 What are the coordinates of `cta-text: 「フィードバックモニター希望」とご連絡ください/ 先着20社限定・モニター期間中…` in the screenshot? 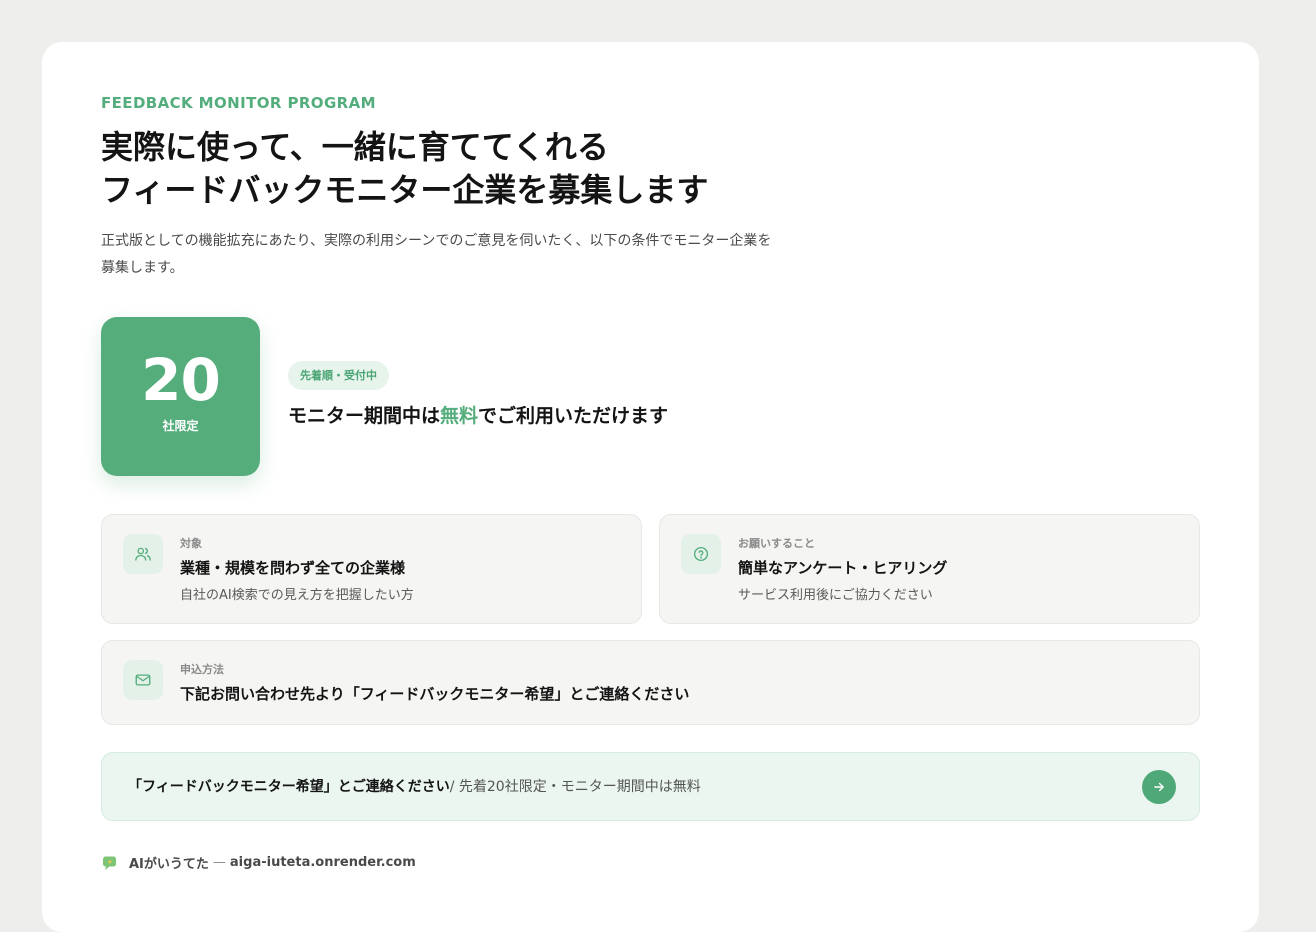 It's located at (414, 787).